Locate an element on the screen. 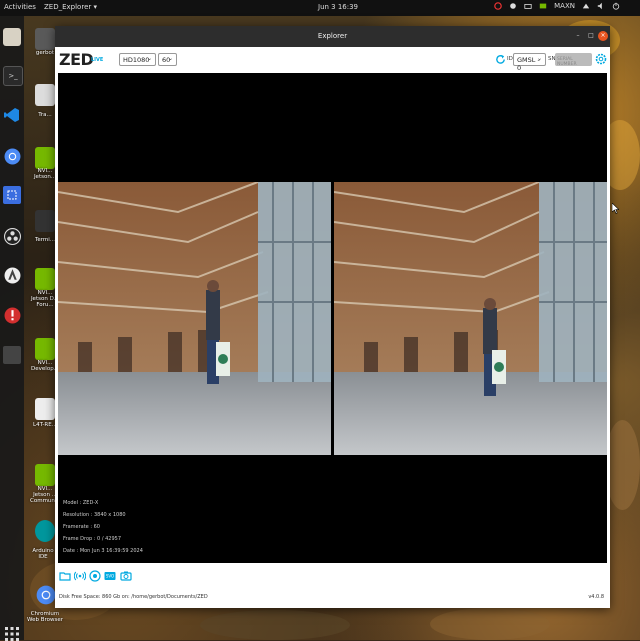 The width and height of the screenshot is (640, 641). files-icon is located at coordinates (12, 37).